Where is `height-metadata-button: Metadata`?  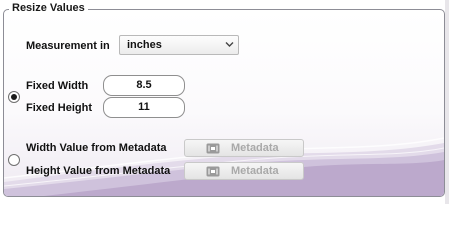
height-metadata-button: Metadata is located at coordinates (244, 171).